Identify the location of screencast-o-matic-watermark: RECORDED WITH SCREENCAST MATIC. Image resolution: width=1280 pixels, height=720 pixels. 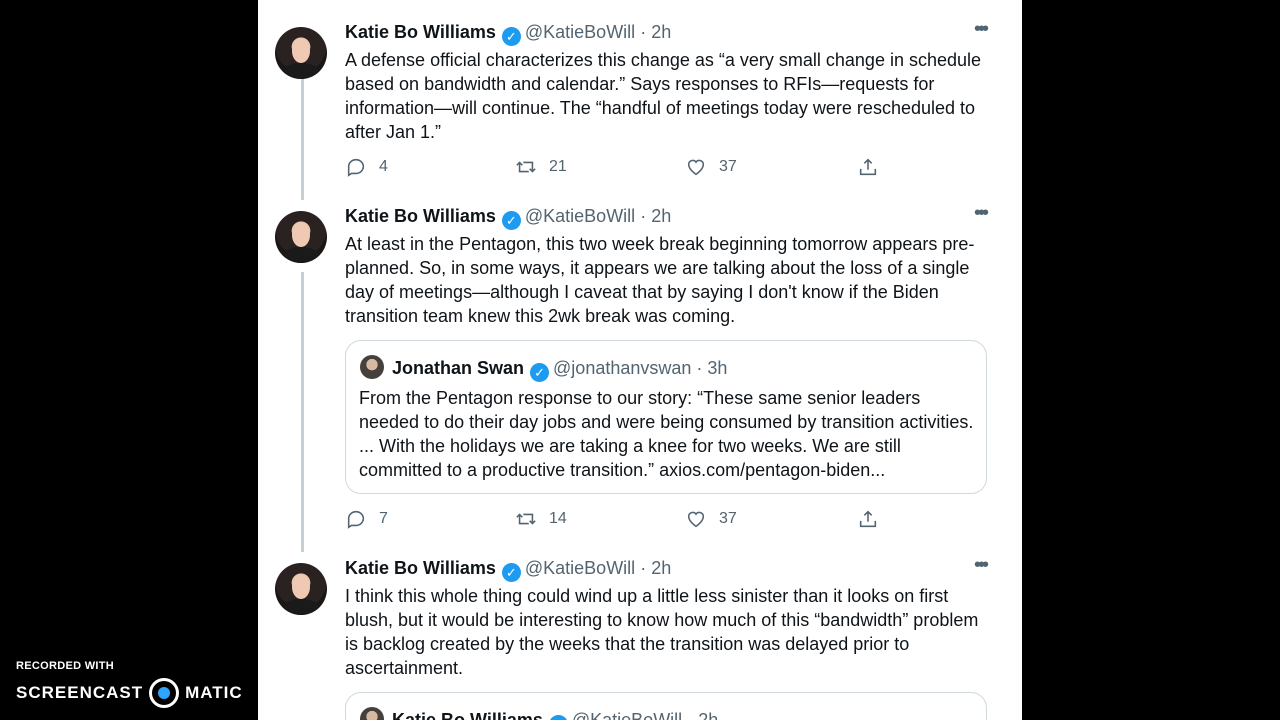
(129, 684).